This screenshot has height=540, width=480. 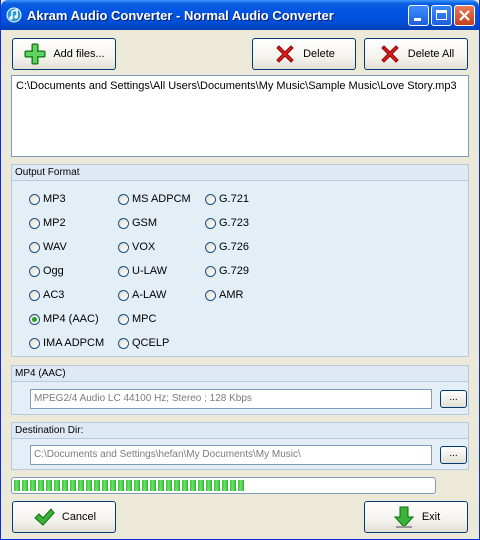 What do you see at coordinates (403, 517) in the screenshot?
I see `green-down-arrow-icon` at bounding box center [403, 517].